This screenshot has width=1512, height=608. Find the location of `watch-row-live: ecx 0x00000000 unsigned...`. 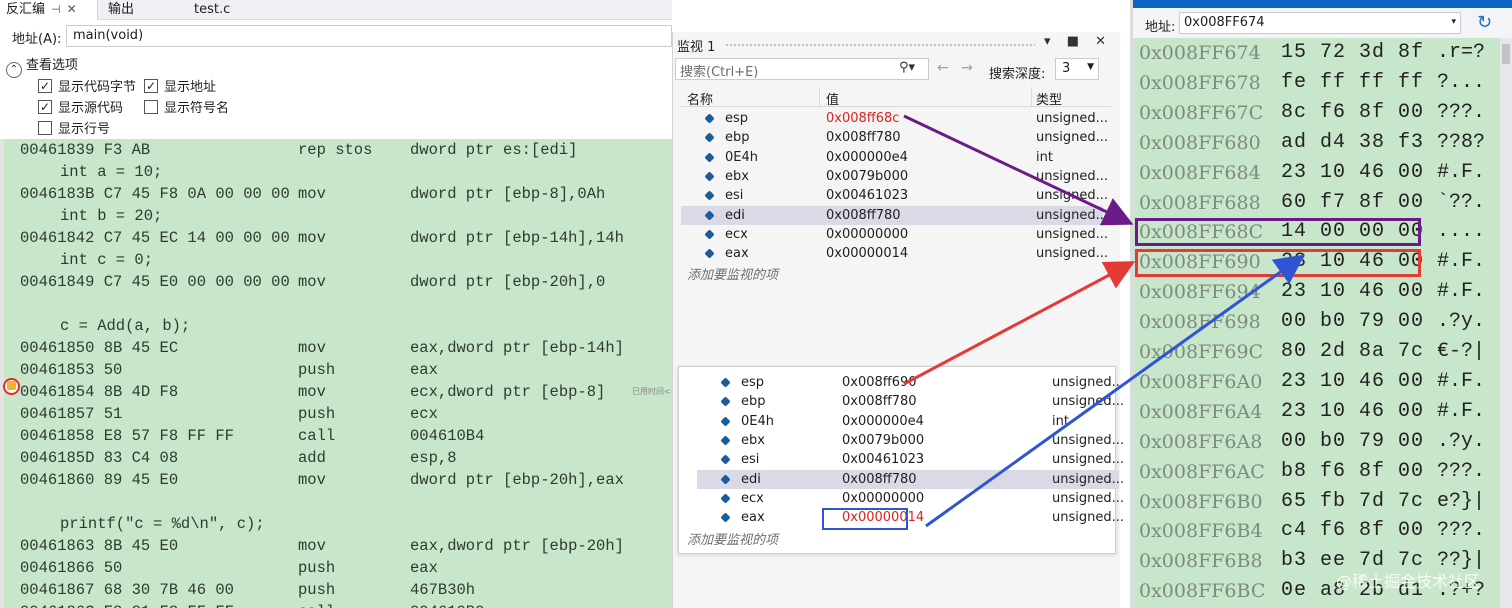

watch-row-live: ecx 0x00000000 unsigned... is located at coordinates (894, 234).